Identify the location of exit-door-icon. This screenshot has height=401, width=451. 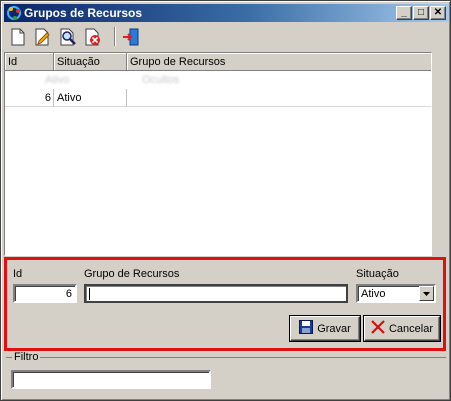
(131, 37).